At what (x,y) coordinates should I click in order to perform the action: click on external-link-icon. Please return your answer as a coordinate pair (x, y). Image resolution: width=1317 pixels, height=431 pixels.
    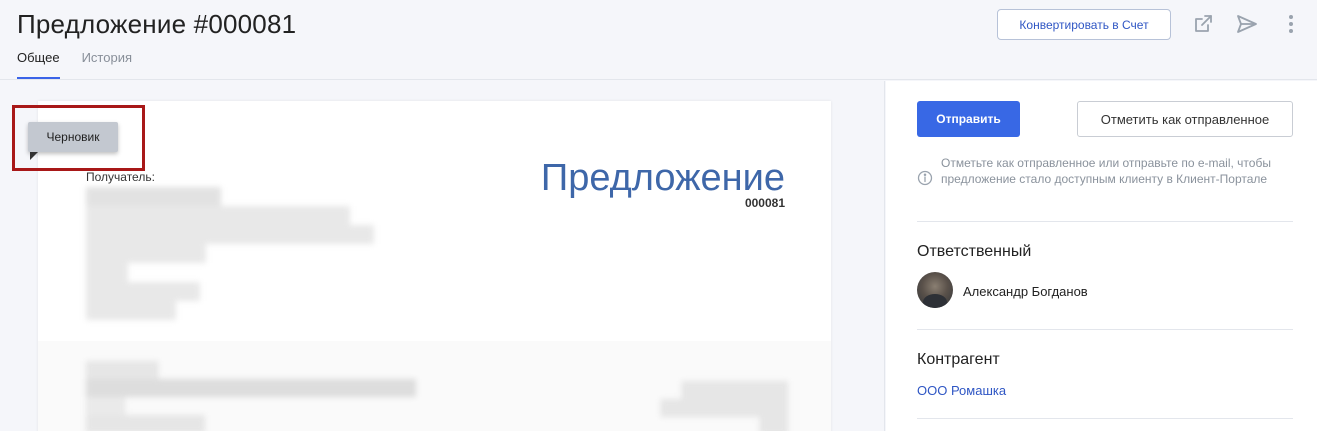
    Looking at the image, I should click on (1203, 24).